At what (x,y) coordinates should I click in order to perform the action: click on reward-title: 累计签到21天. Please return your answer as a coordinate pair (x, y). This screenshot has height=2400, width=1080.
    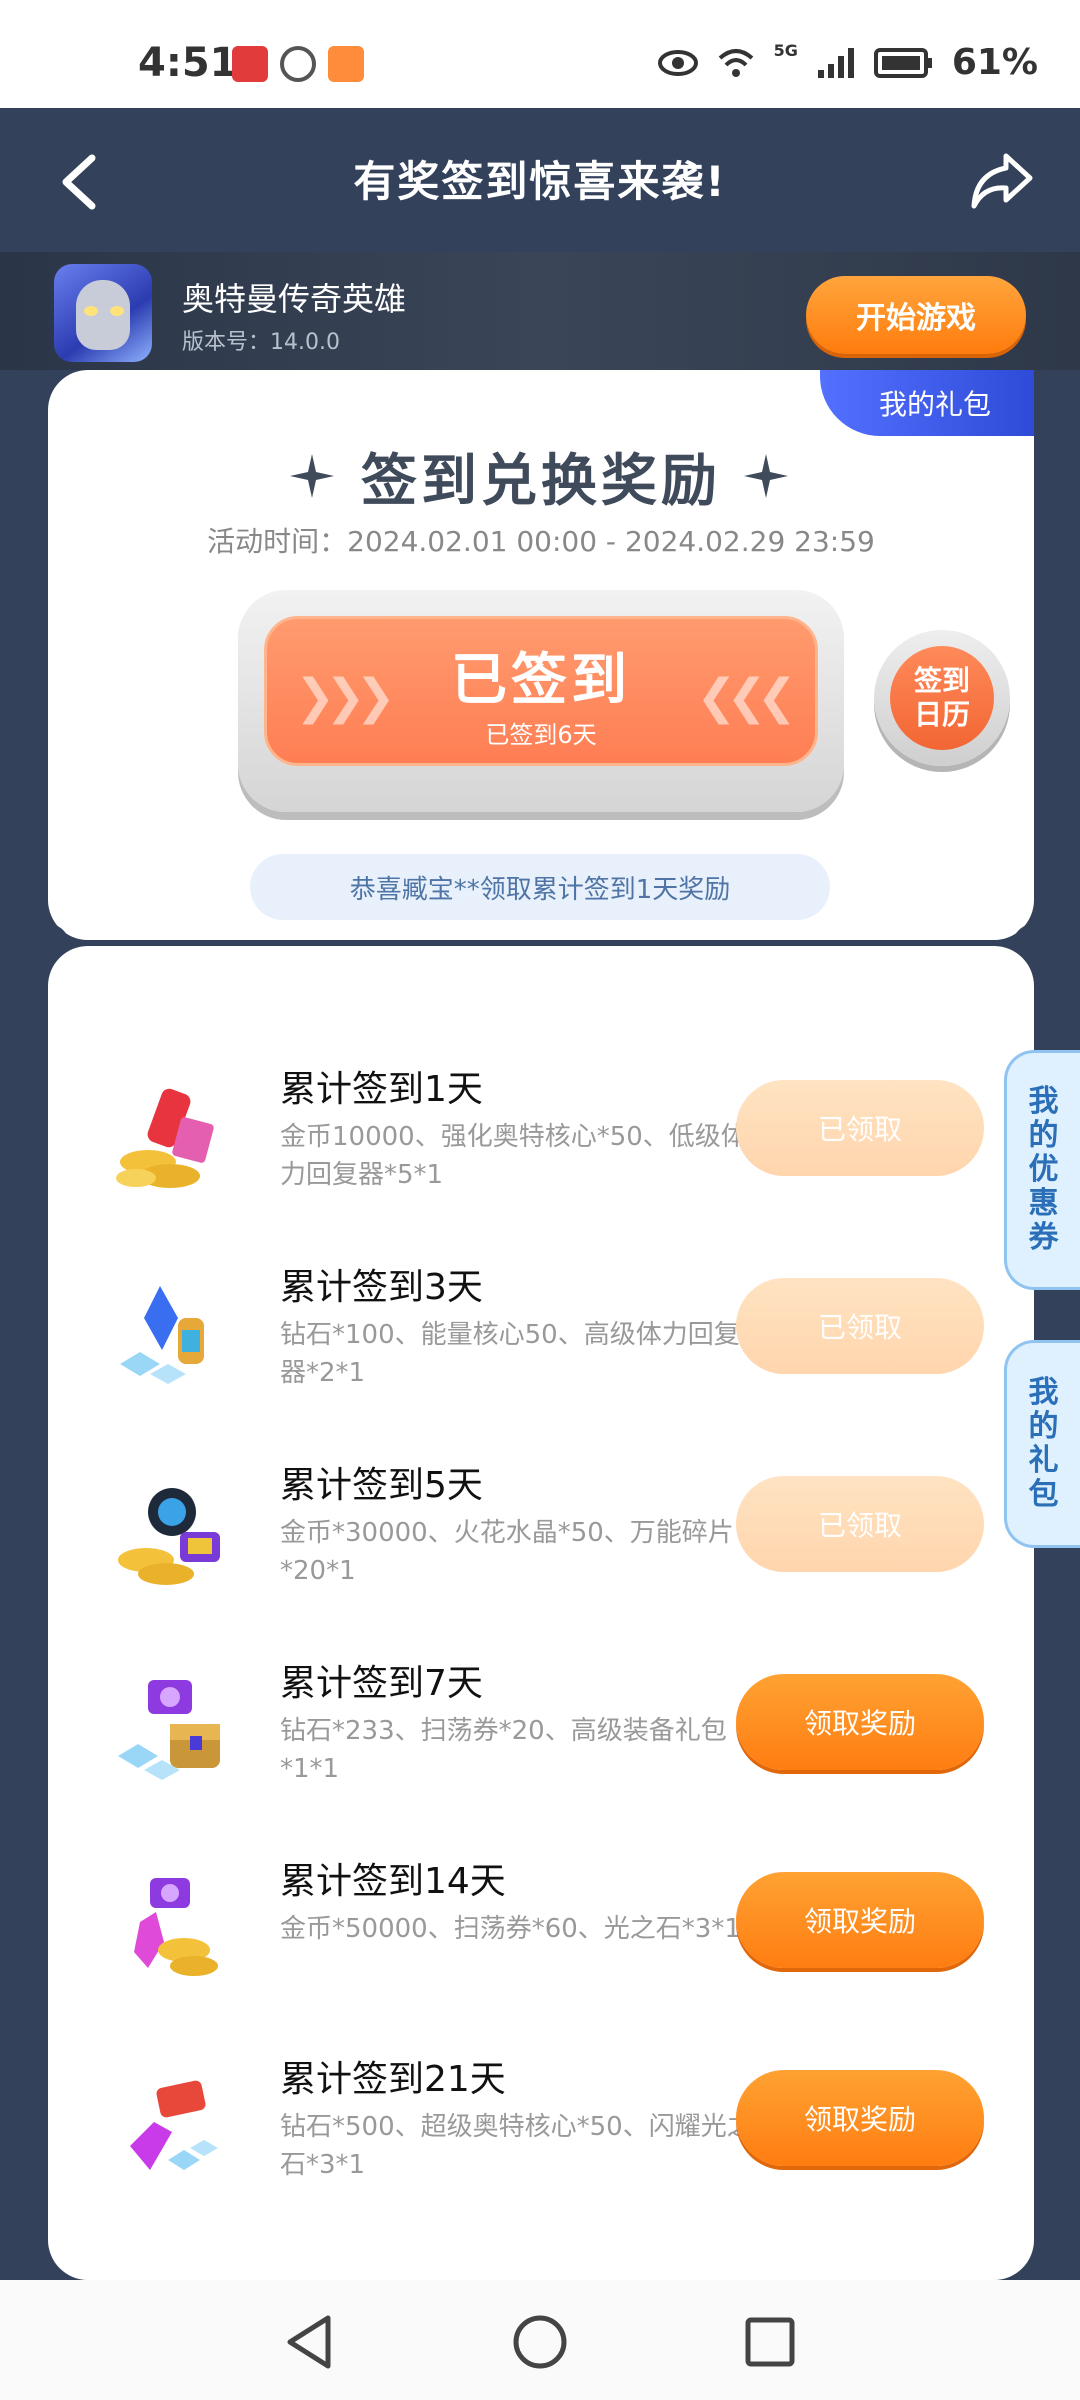
    Looking at the image, I should click on (393, 2079).